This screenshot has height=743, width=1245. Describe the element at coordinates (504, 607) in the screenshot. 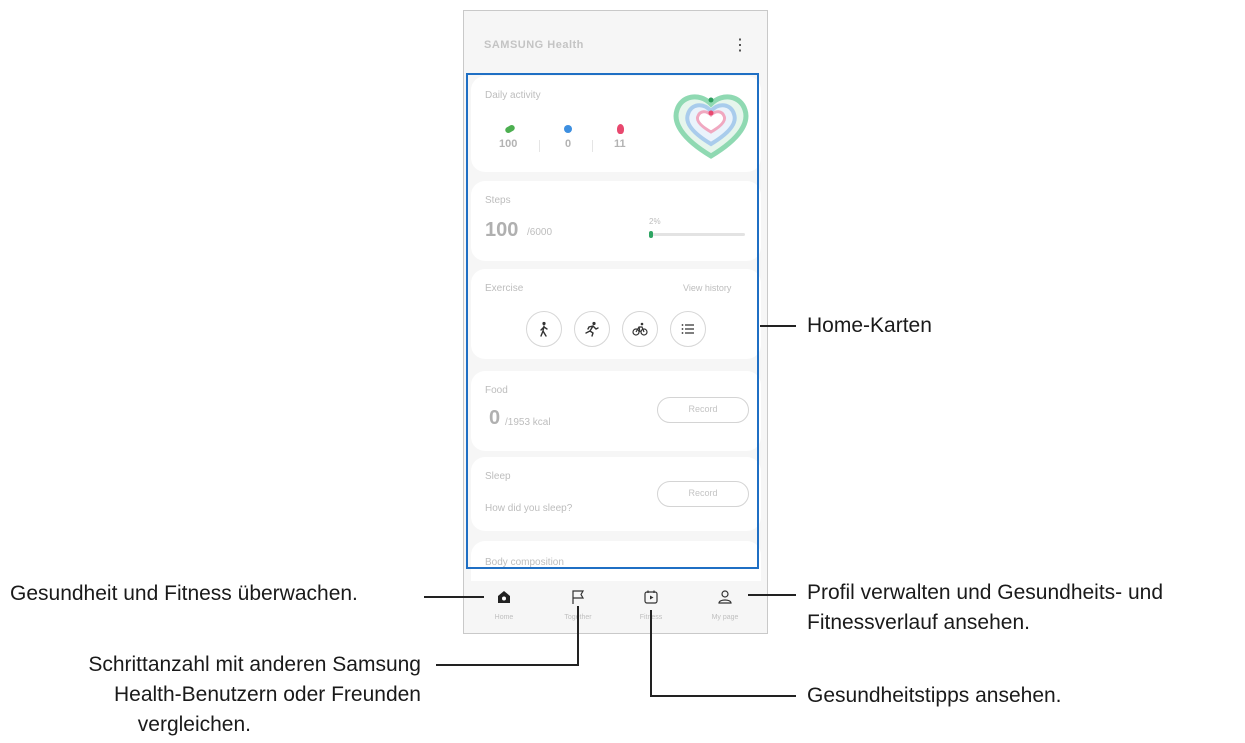

I see `nav-home: Home` at that location.